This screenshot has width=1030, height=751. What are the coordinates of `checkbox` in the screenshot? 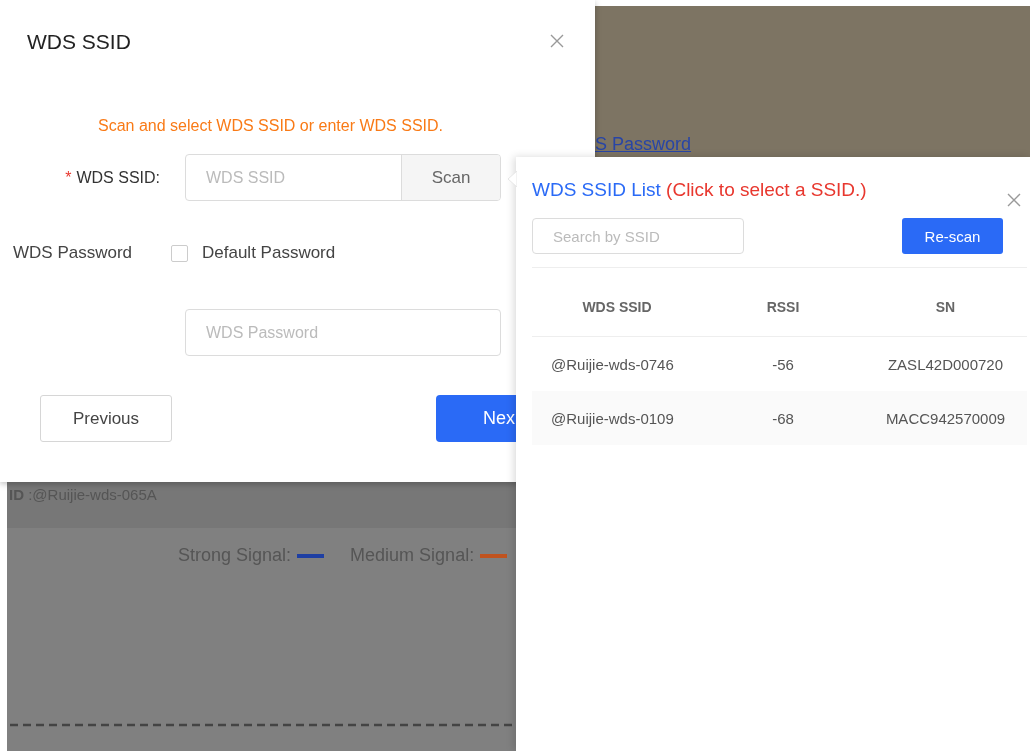 It's located at (179, 253).